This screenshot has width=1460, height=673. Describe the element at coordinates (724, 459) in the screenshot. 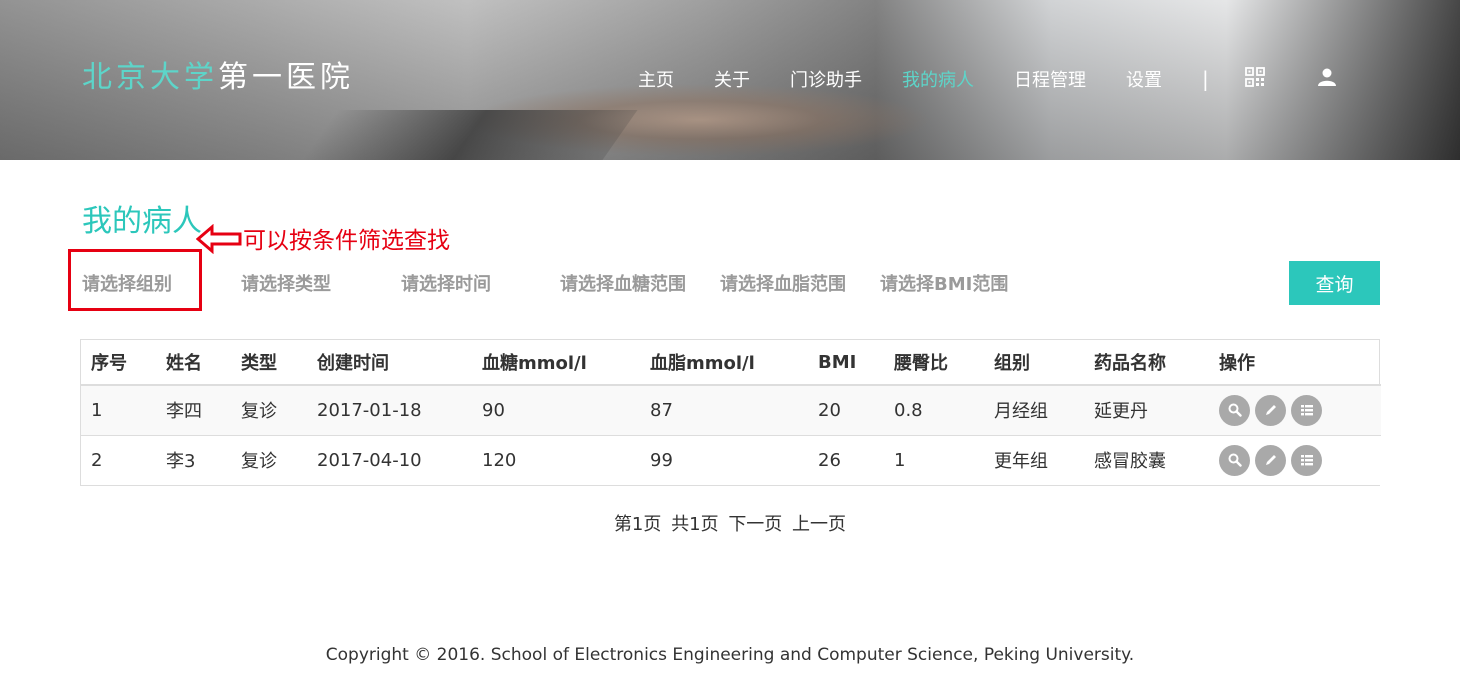

I see `cell-lipid: 99` at that location.